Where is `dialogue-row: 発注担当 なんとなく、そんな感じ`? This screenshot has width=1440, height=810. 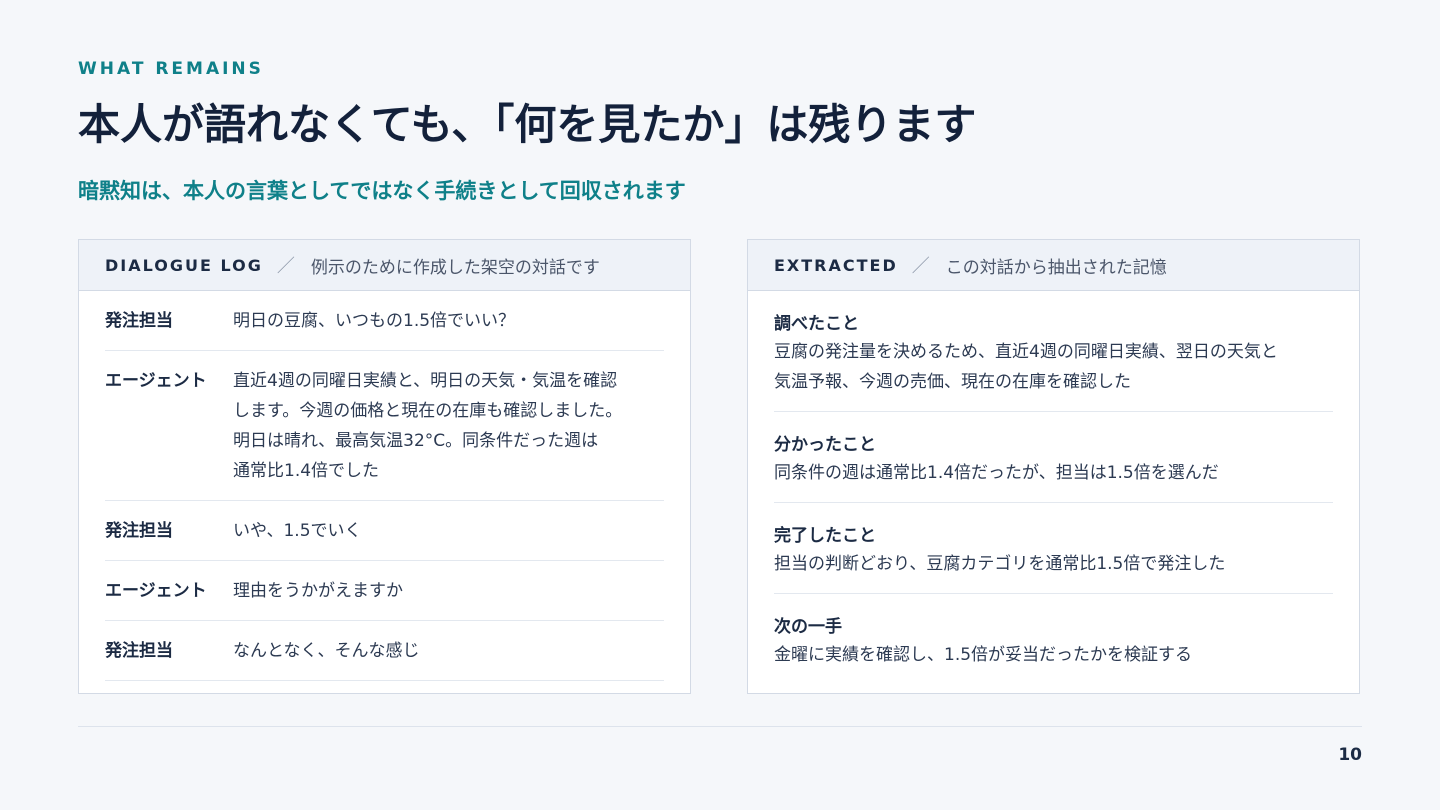 dialogue-row: 発注担当 なんとなく、そんな感じ is located at coordinates (384, 651).